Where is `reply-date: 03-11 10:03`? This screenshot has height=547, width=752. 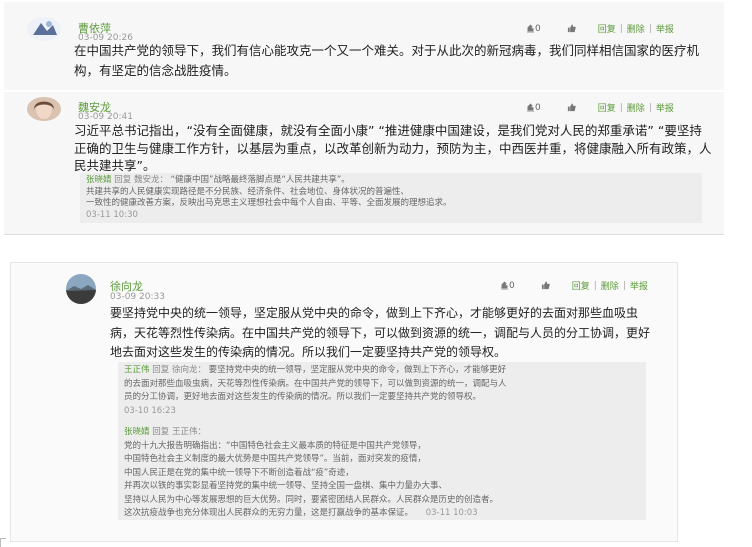 reply-date: 03-11 10:03 is located at coordinates (451, 513).